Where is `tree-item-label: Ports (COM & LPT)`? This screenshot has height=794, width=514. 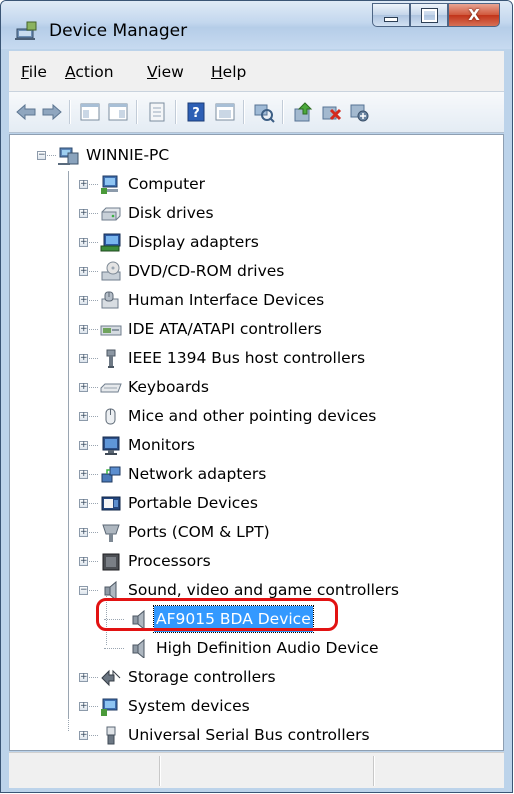 tree-item-label: Ports (COM & LPT) is located at coordinates (199, 532).